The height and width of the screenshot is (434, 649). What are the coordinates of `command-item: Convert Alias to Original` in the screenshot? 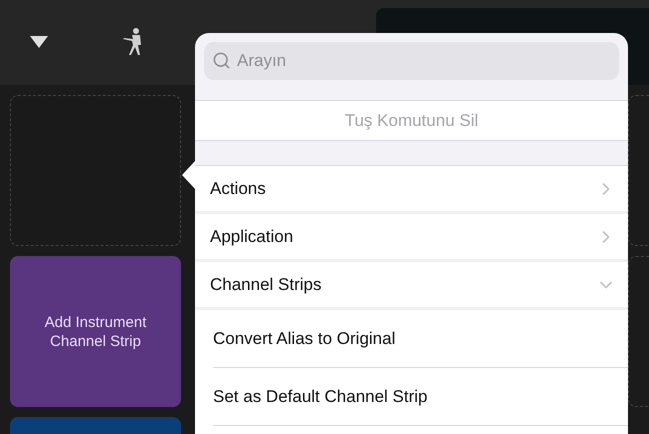 It's located at (420, 339).